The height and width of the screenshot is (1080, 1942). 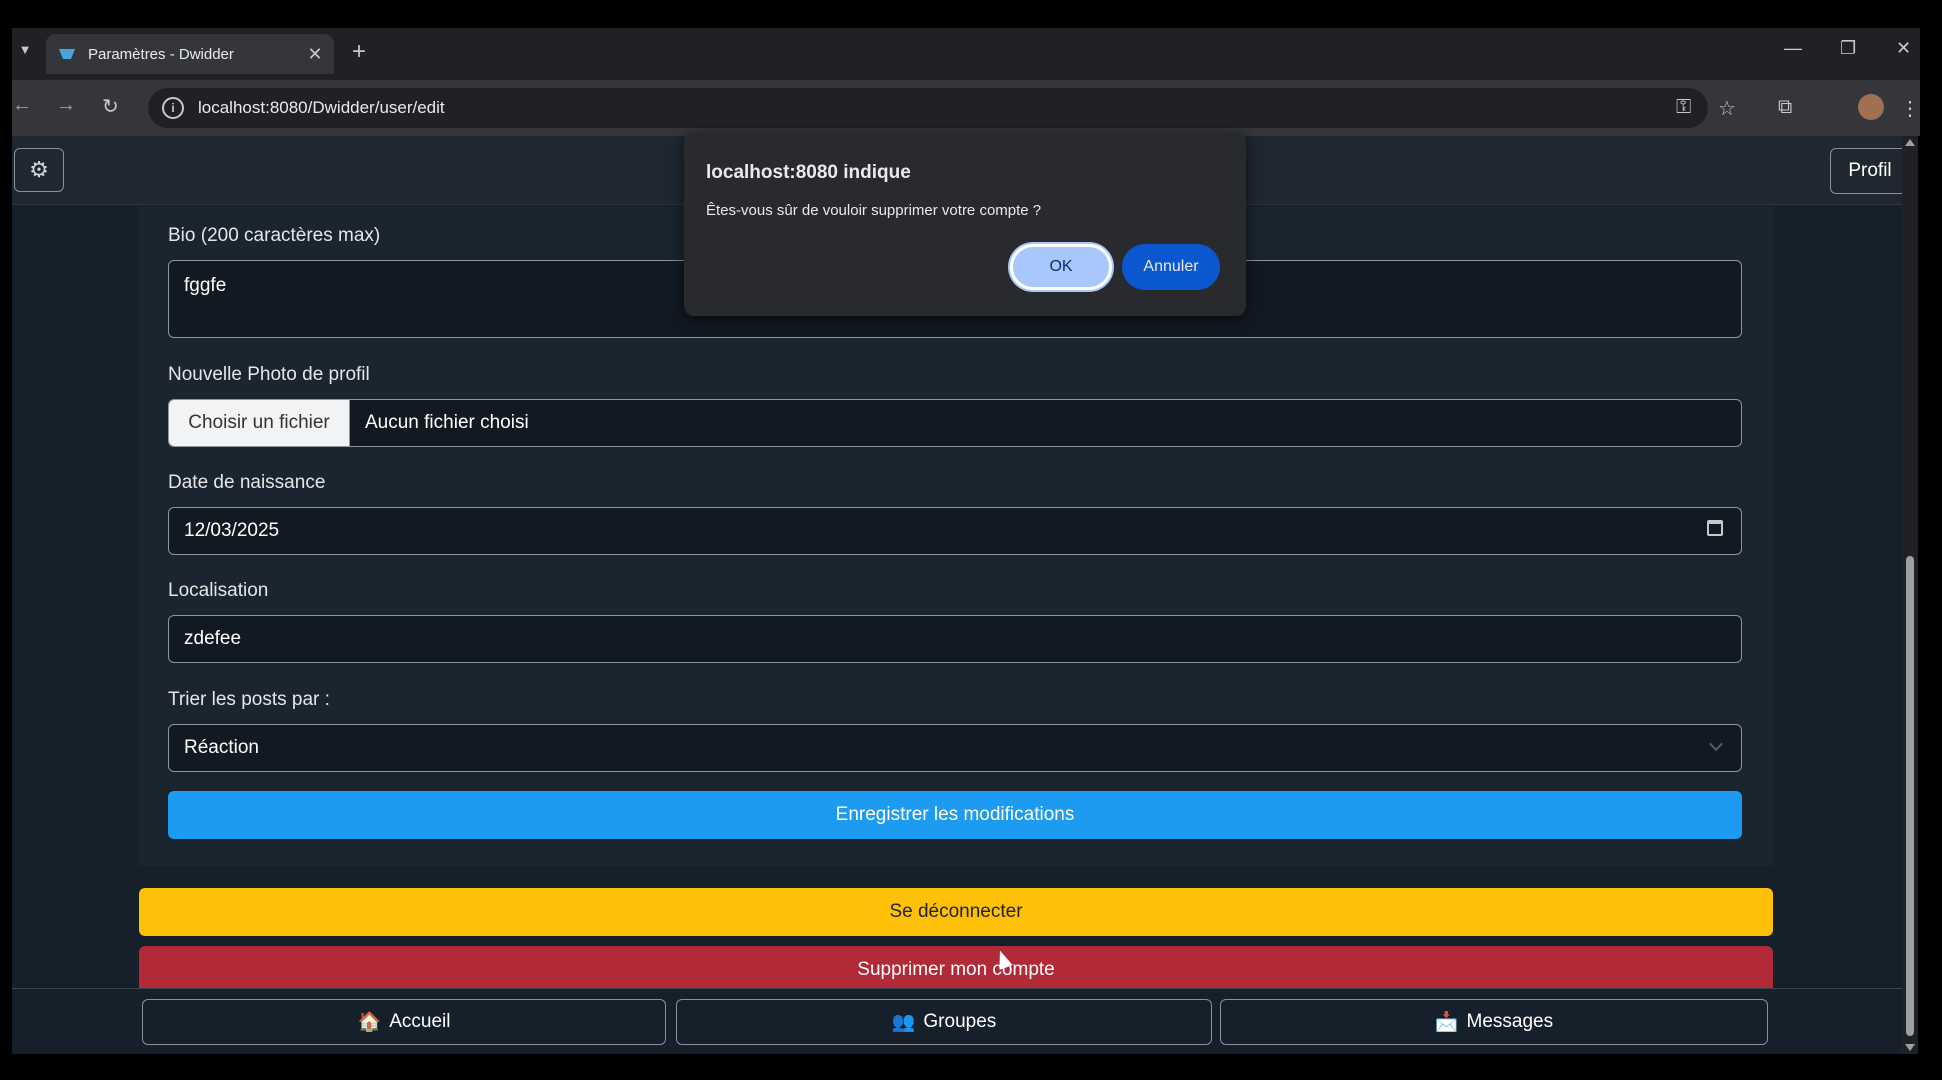 I want to click on close-window-icon: ✕, so click(x=1903, y=48).